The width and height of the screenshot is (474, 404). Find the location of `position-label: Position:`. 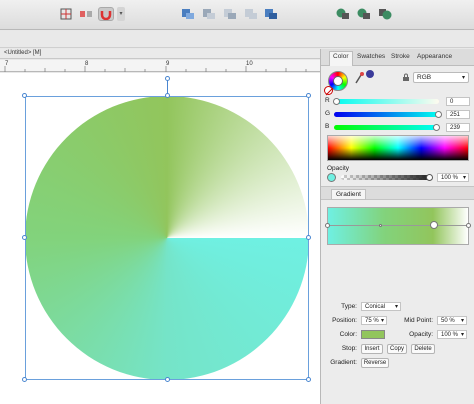

position-label: Position: is located at coordinates (344, 320).